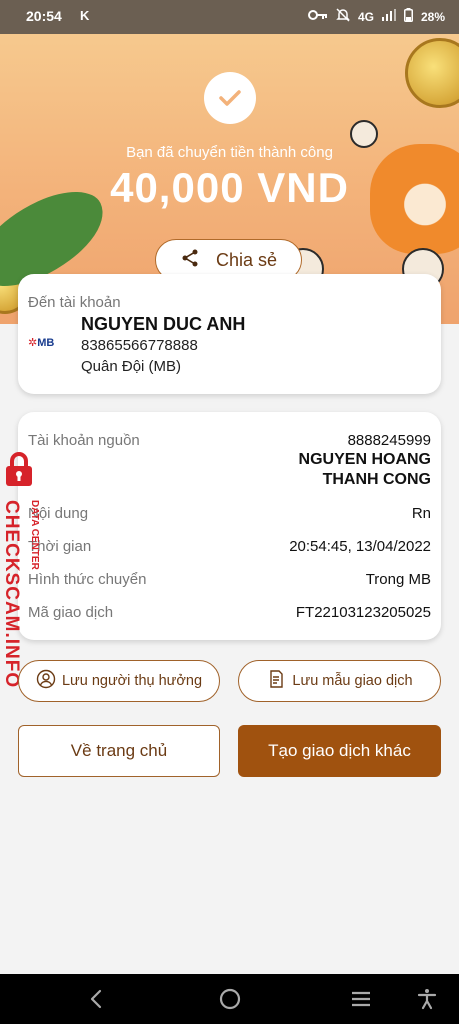  What do you see at coordinates (352, 681) in the screenshot?
I see `save-template-label: Lưu mẫu giao dịch` at bounding box center [352, 681].